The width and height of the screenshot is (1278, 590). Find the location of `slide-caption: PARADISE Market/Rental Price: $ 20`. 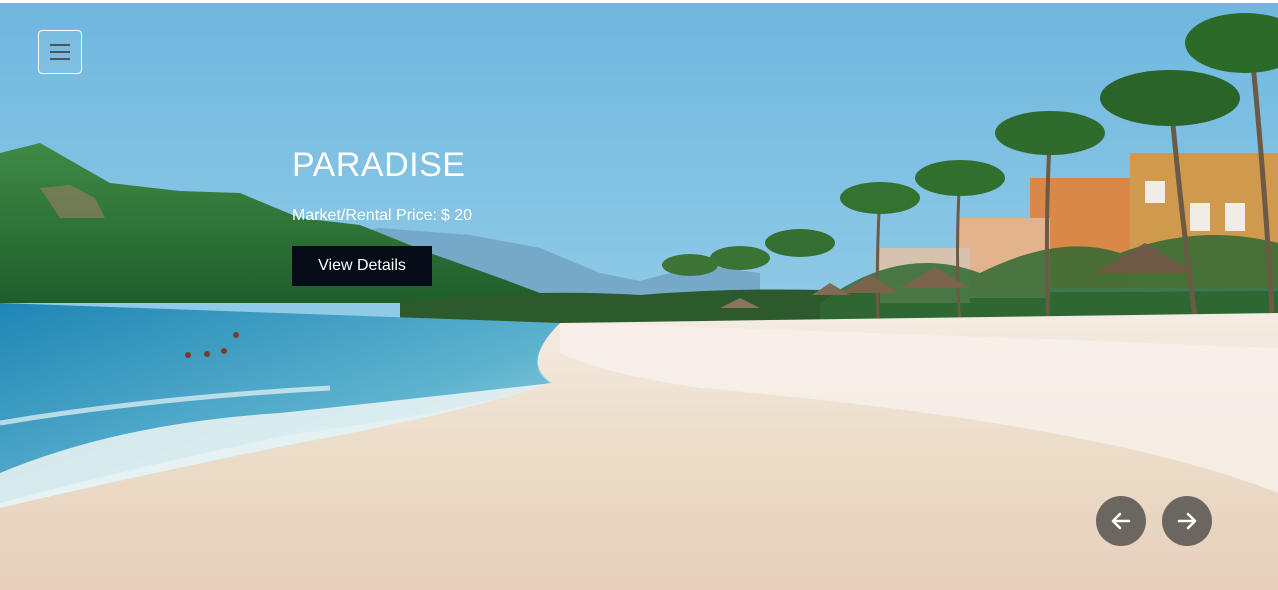

slide-caption: PARADISE Market/Rental Price: $ 20 is located at coordinates (382, 184).